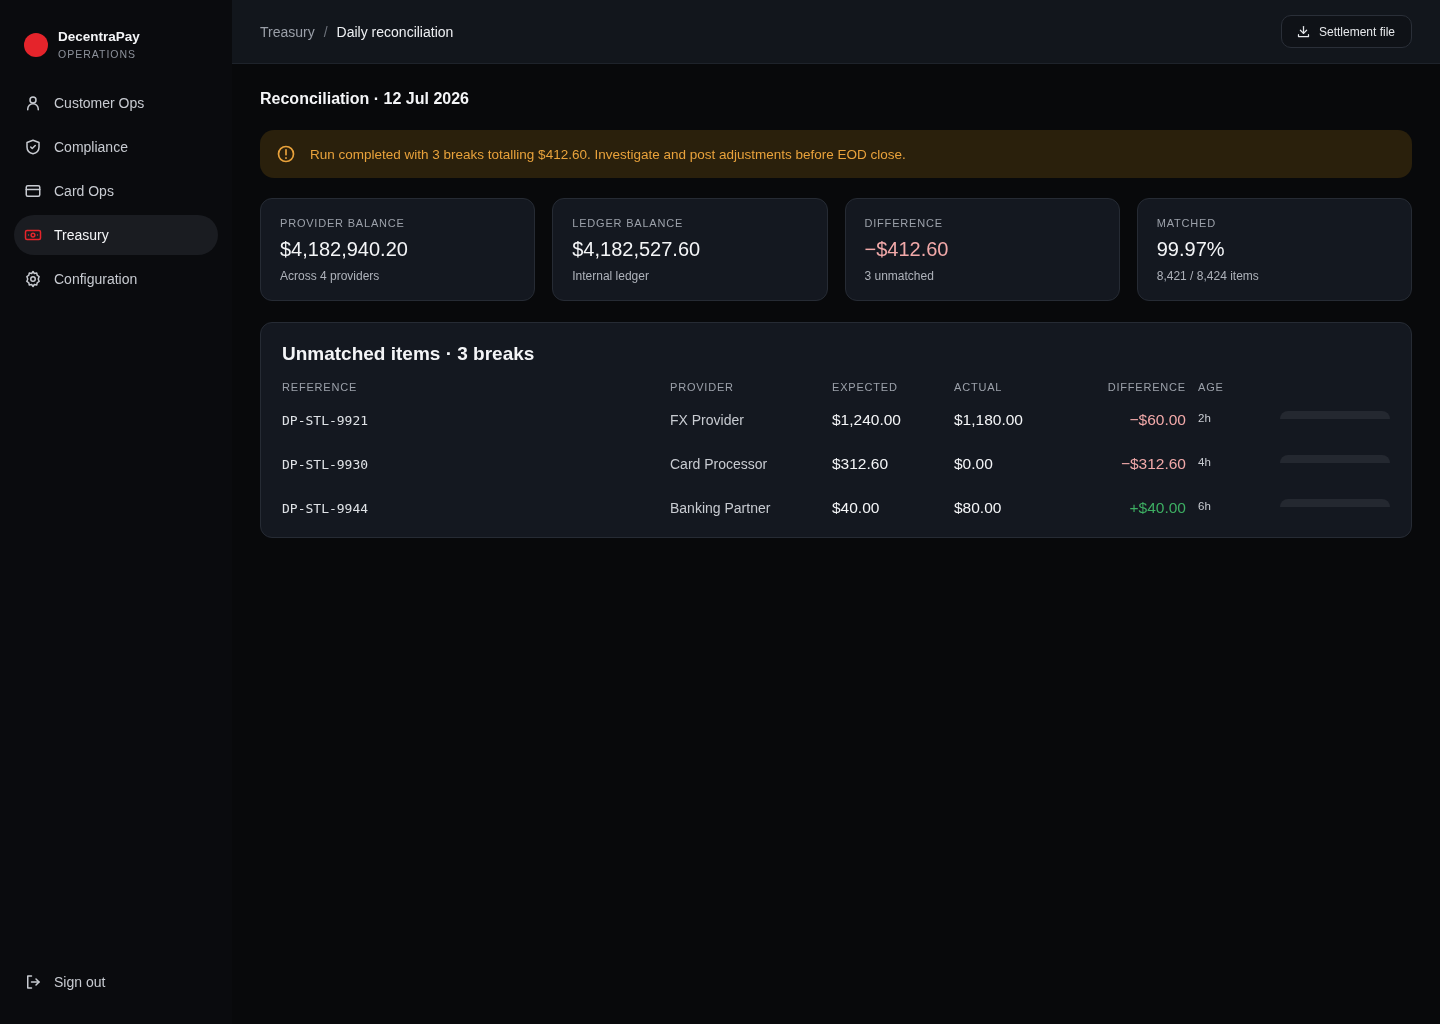  What do you see at coordinates (1204, 462) in the screenshot?
I see `age-cell-text: 4h` at bounding box center [1204, 462].